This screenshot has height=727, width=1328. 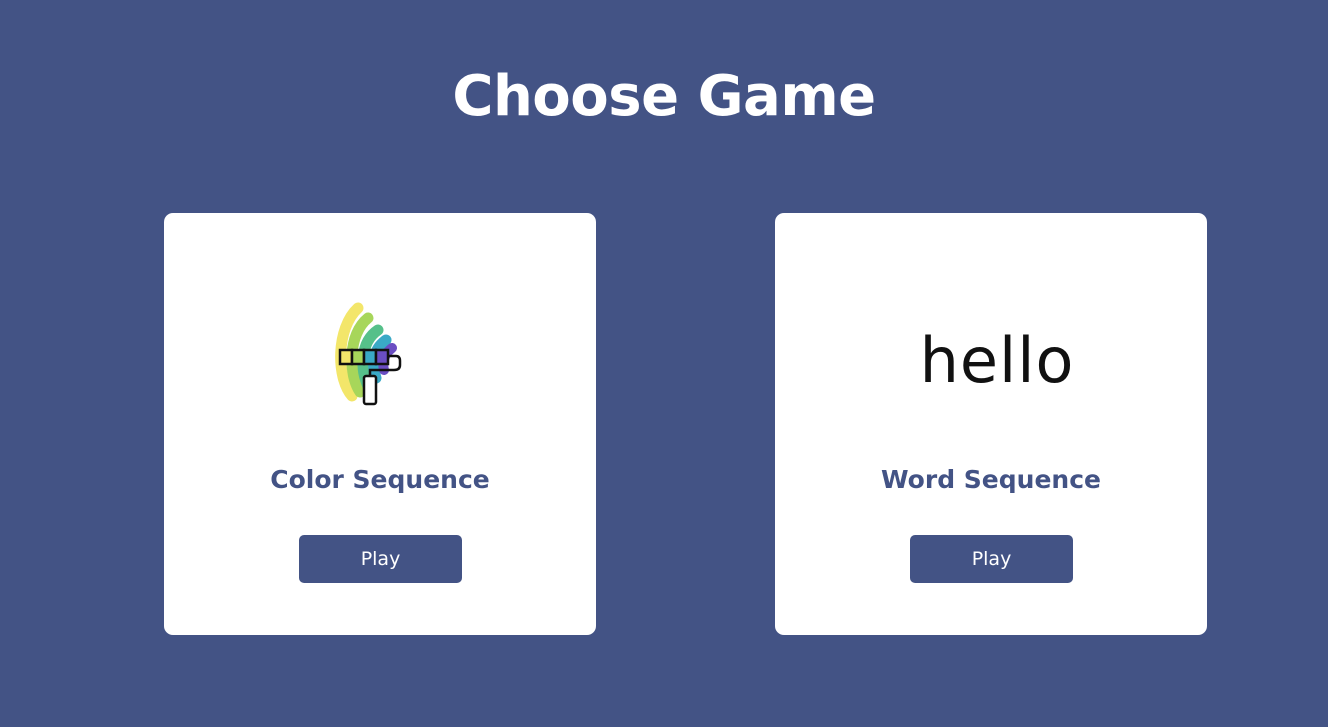 I want to click on paint-roller-icon, so click(x=368, y=354).